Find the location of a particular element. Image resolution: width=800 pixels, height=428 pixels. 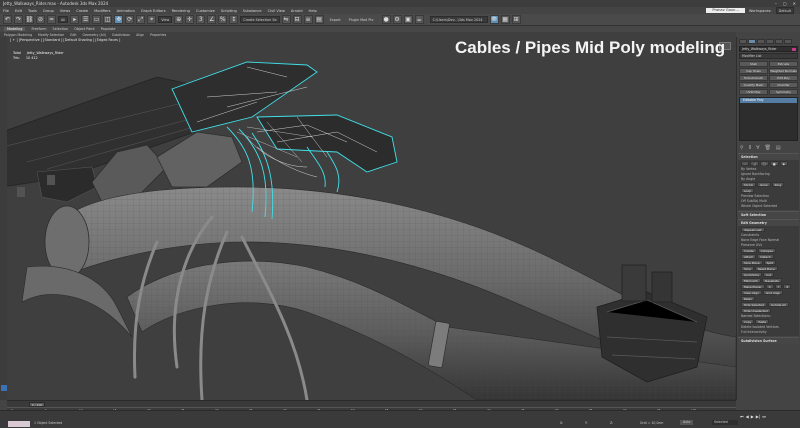

slice-button: Slice is located at coordinates (747, 268).